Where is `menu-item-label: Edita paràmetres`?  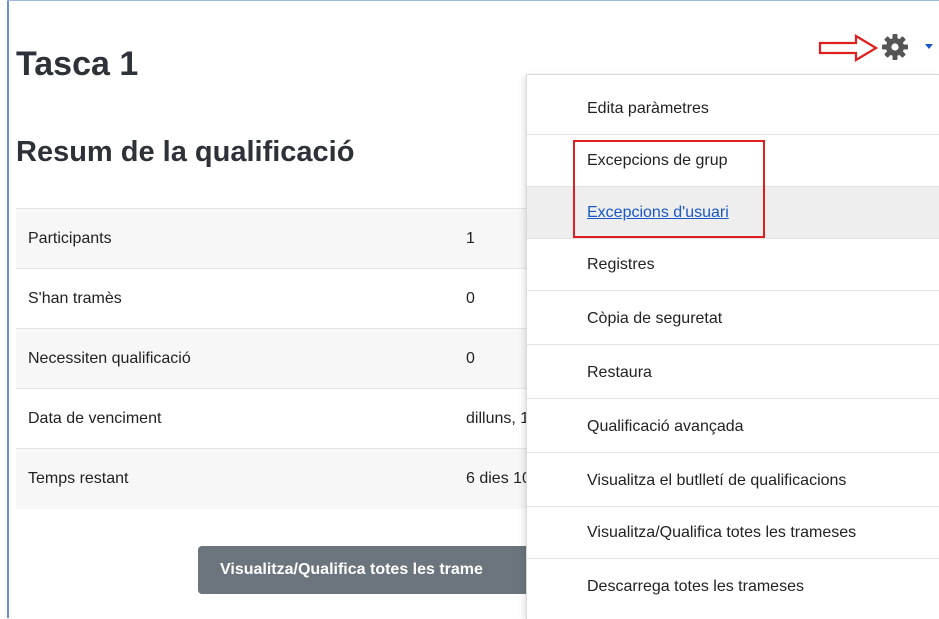
menu-item-label: Edita paràmetres is located at coordinates (648, 108).